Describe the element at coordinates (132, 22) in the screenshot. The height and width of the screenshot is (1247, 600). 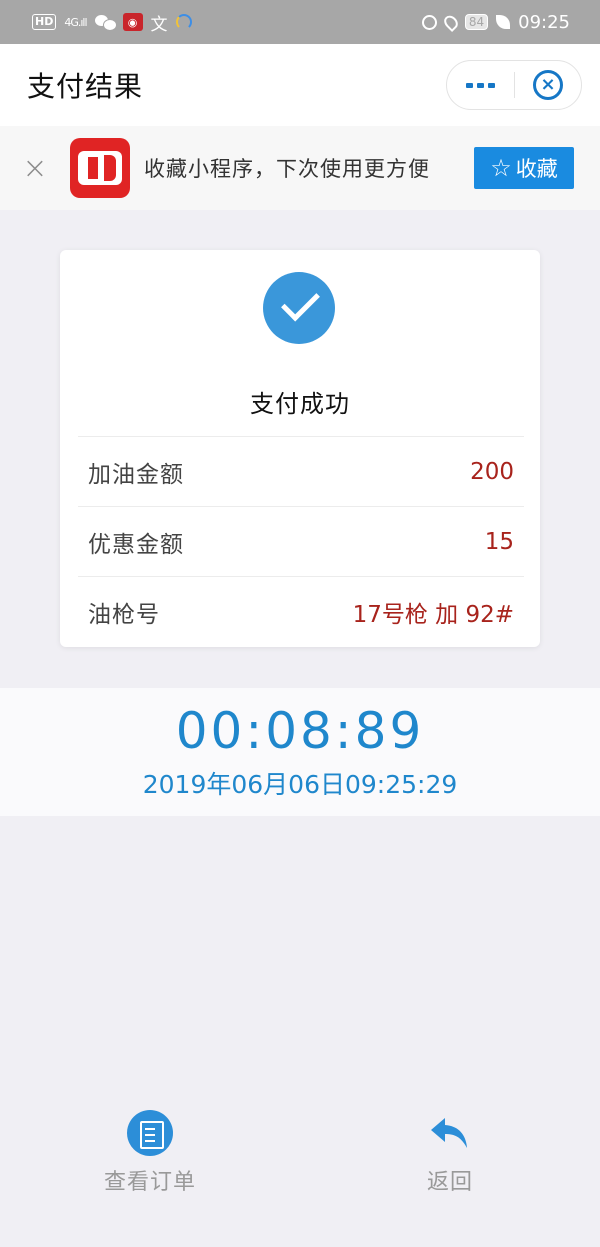
I see `weibo-icon: ◉` at that location.